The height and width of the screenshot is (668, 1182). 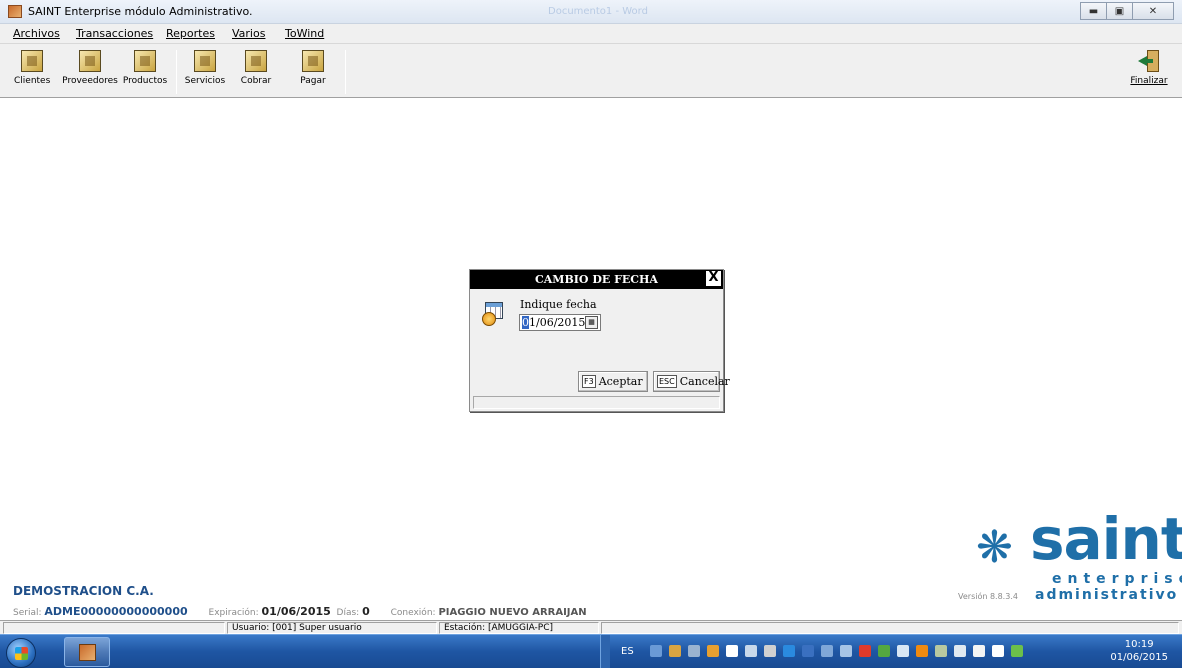 I want to click on mail-icon, so click(x=751, y=651).